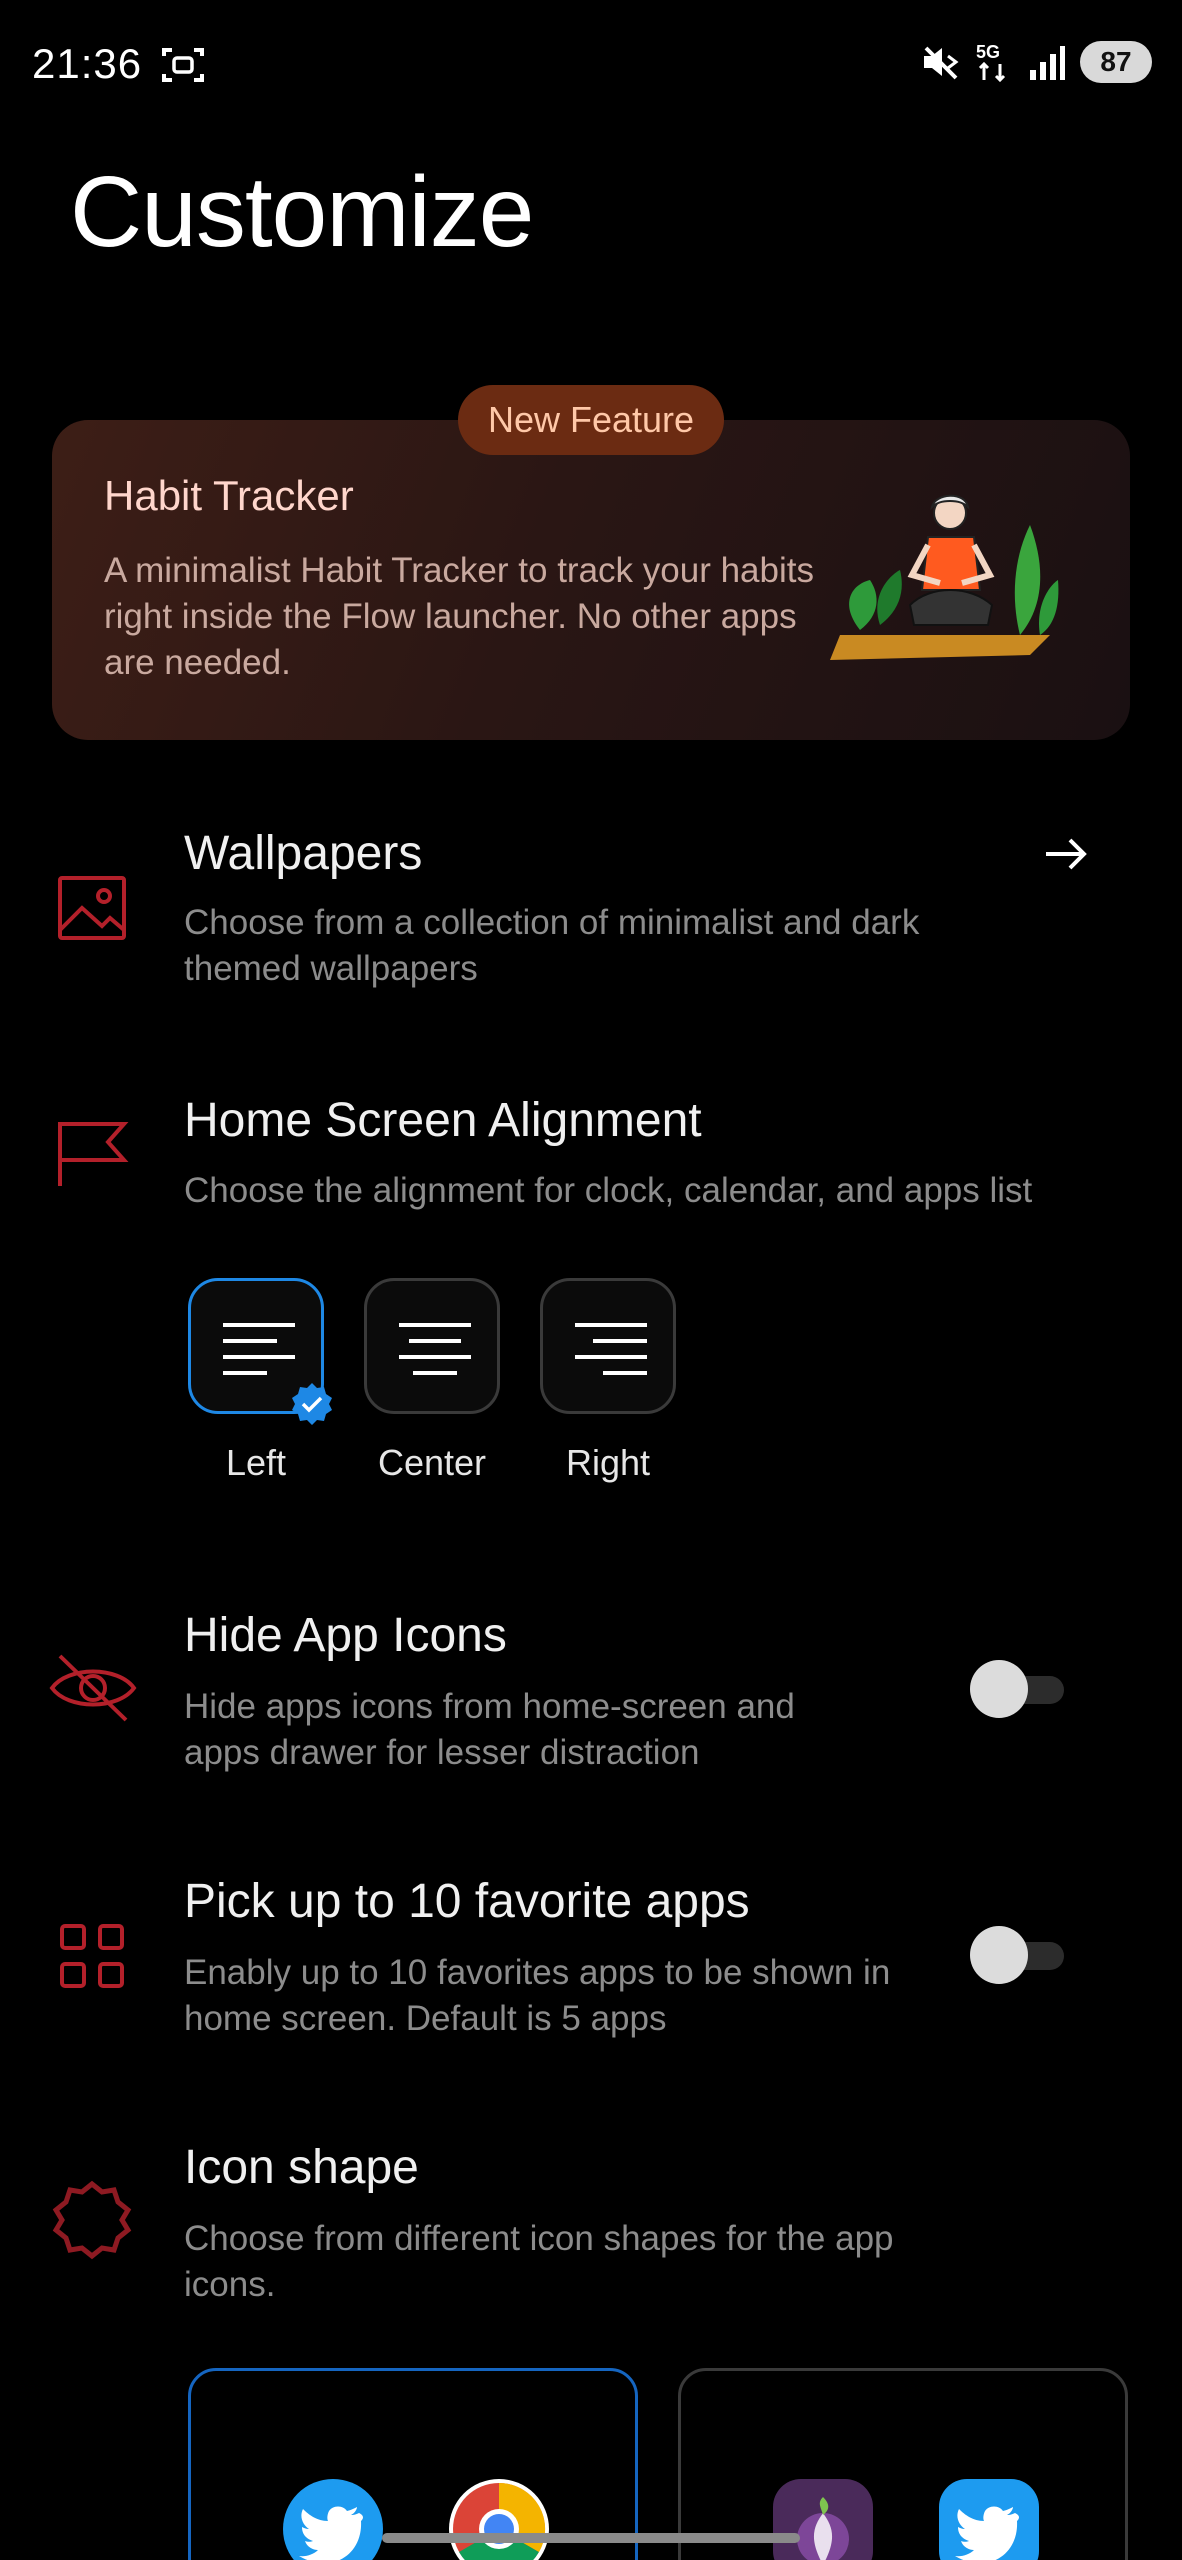  I want to click on align-left-option, so click(260, 1351).